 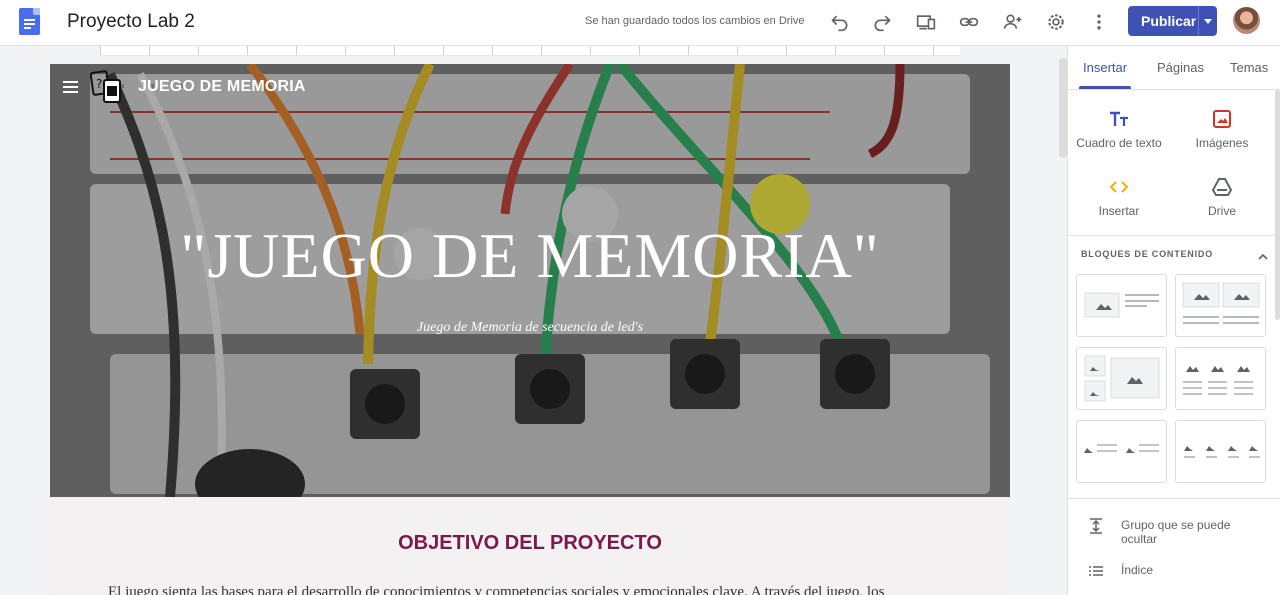 What do you see at coordinates (882, 22) in the screenshot?
I see `redo-icon` at bounding box center [882, 22].